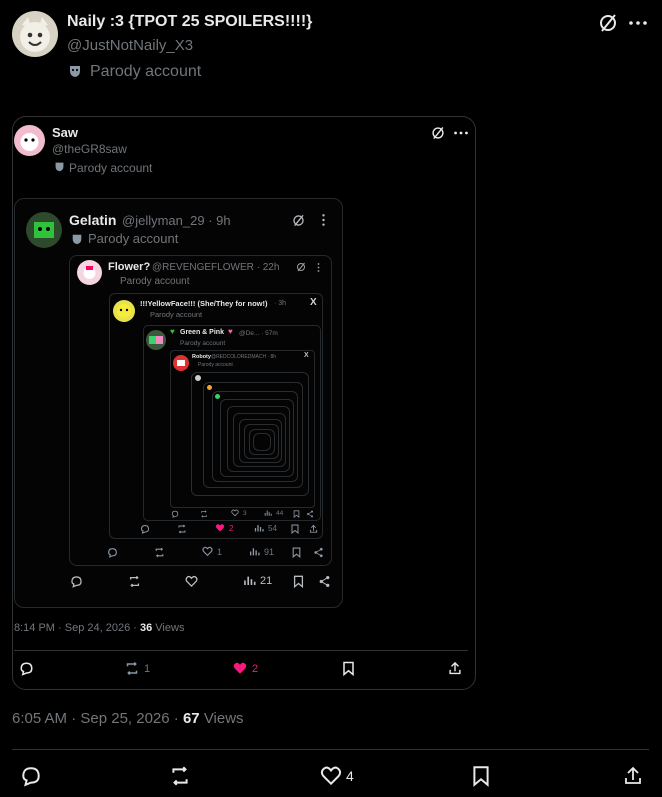 This screenshot has width=662, height=797. I want to click on author-name: Green & Pink, so click(202, 332).